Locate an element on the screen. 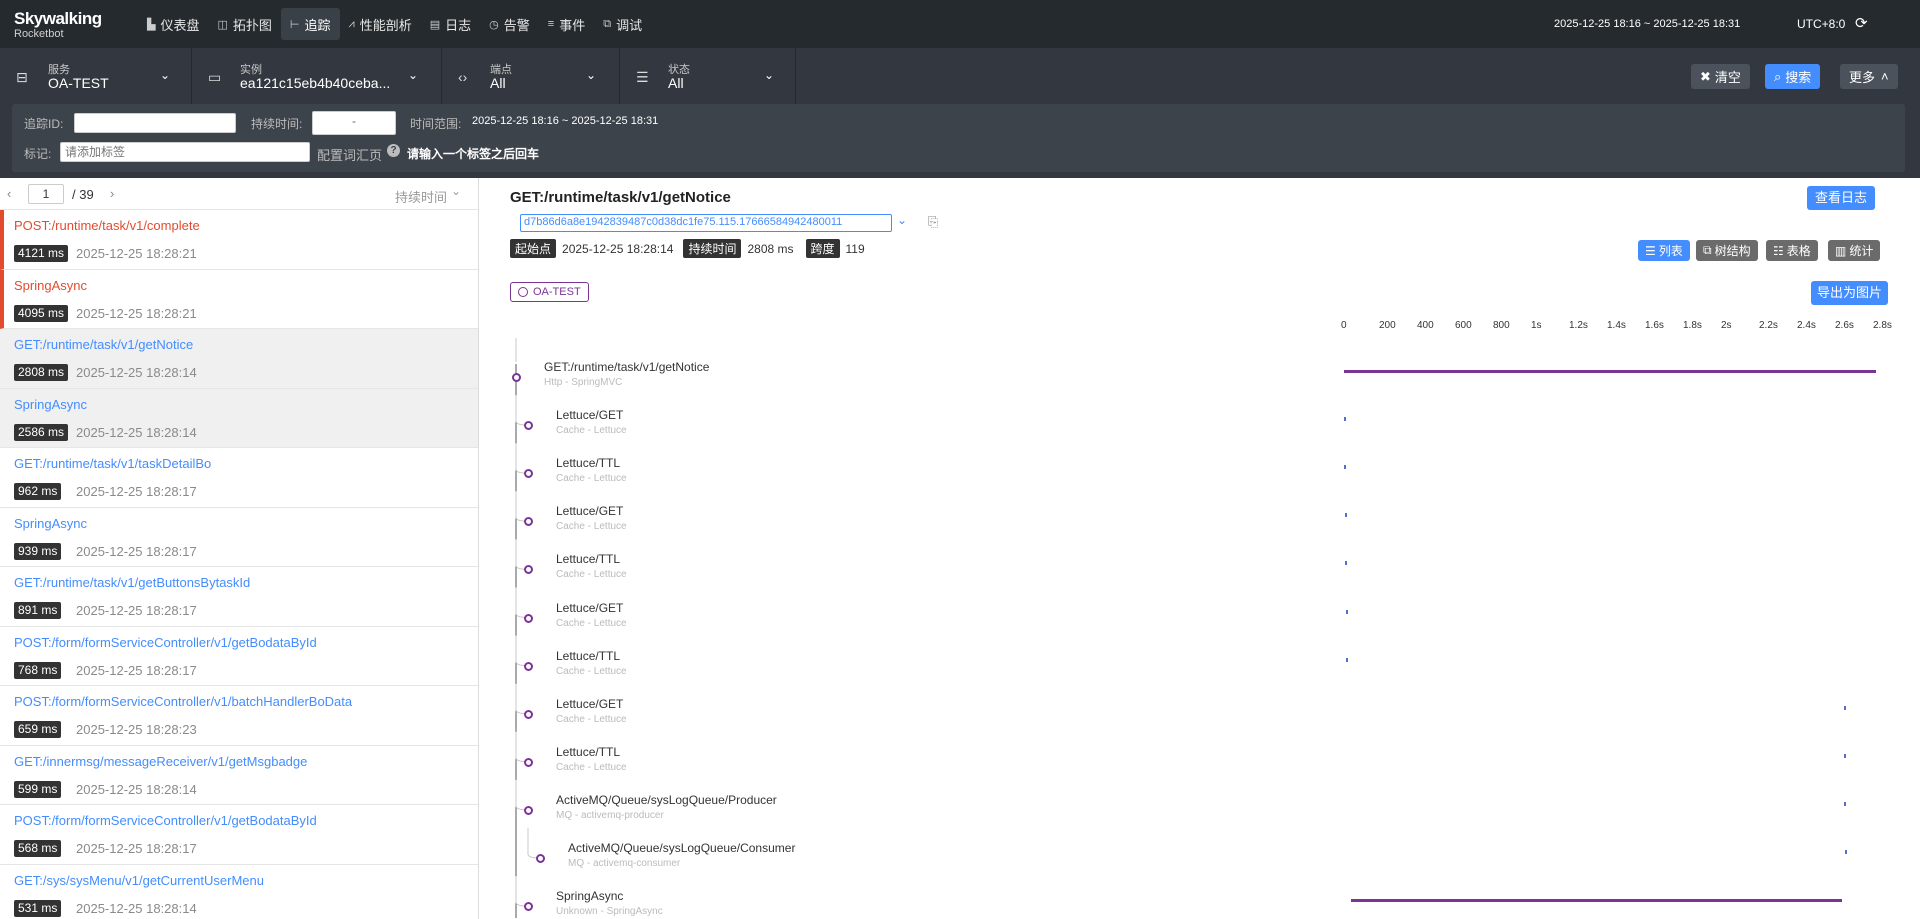 This screenshot has height=919, width=1920. service-select: ⊟ 服务 OA-TEST ⌄ is located at coordinates (96, 77).